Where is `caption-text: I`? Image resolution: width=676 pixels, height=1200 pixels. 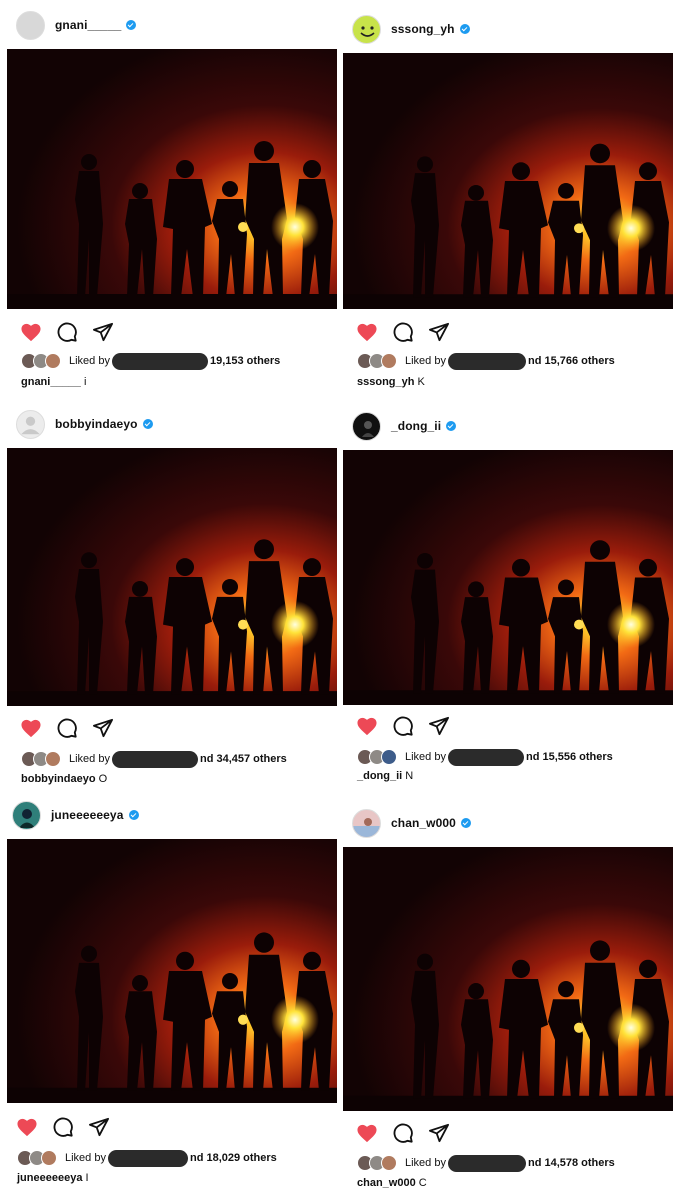 caption-text: I is located at coordinates (87, 1178).